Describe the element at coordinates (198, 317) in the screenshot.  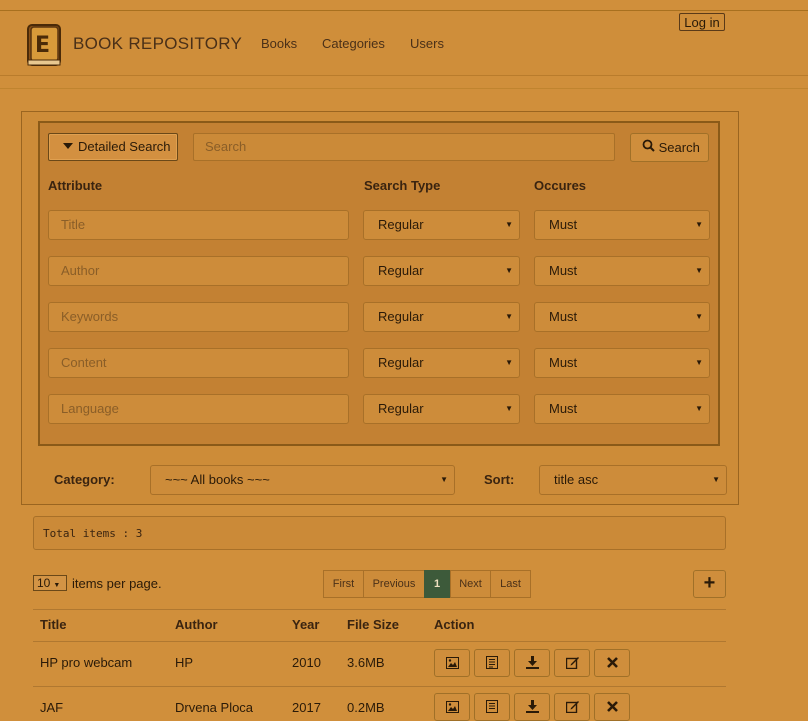
I see `keywords-field: Keywords` at that location.